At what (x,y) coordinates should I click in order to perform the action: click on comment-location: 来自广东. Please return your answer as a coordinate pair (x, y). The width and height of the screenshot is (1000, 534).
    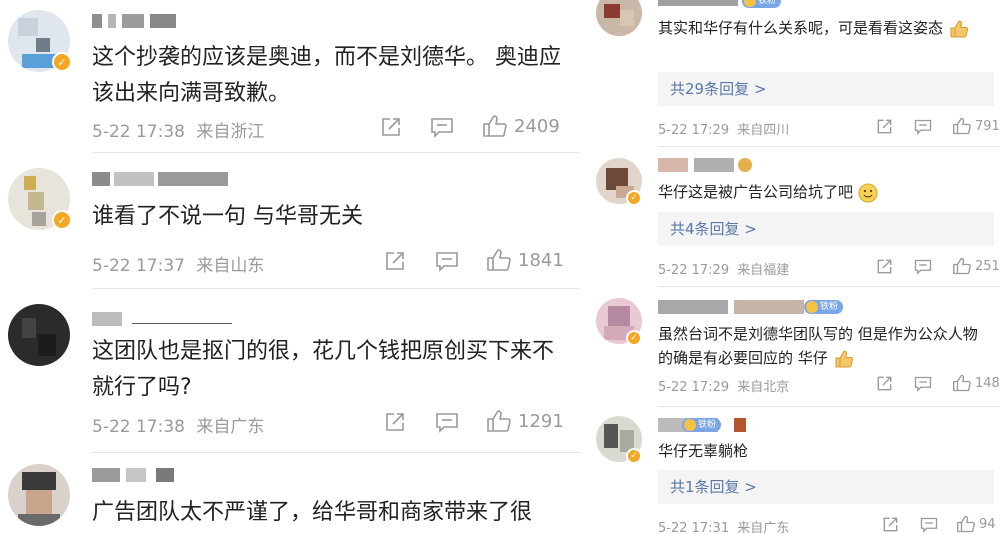
    Looking at the image, I should click on (763, 527).